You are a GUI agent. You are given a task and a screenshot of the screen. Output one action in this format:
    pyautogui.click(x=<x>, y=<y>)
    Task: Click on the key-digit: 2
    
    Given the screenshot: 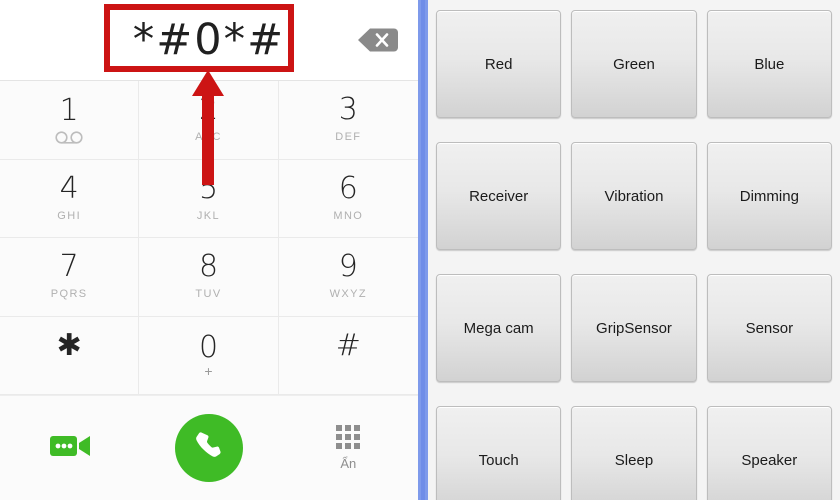 What is the action you would take?
    pyautogui.click(x=208, y=110)
    